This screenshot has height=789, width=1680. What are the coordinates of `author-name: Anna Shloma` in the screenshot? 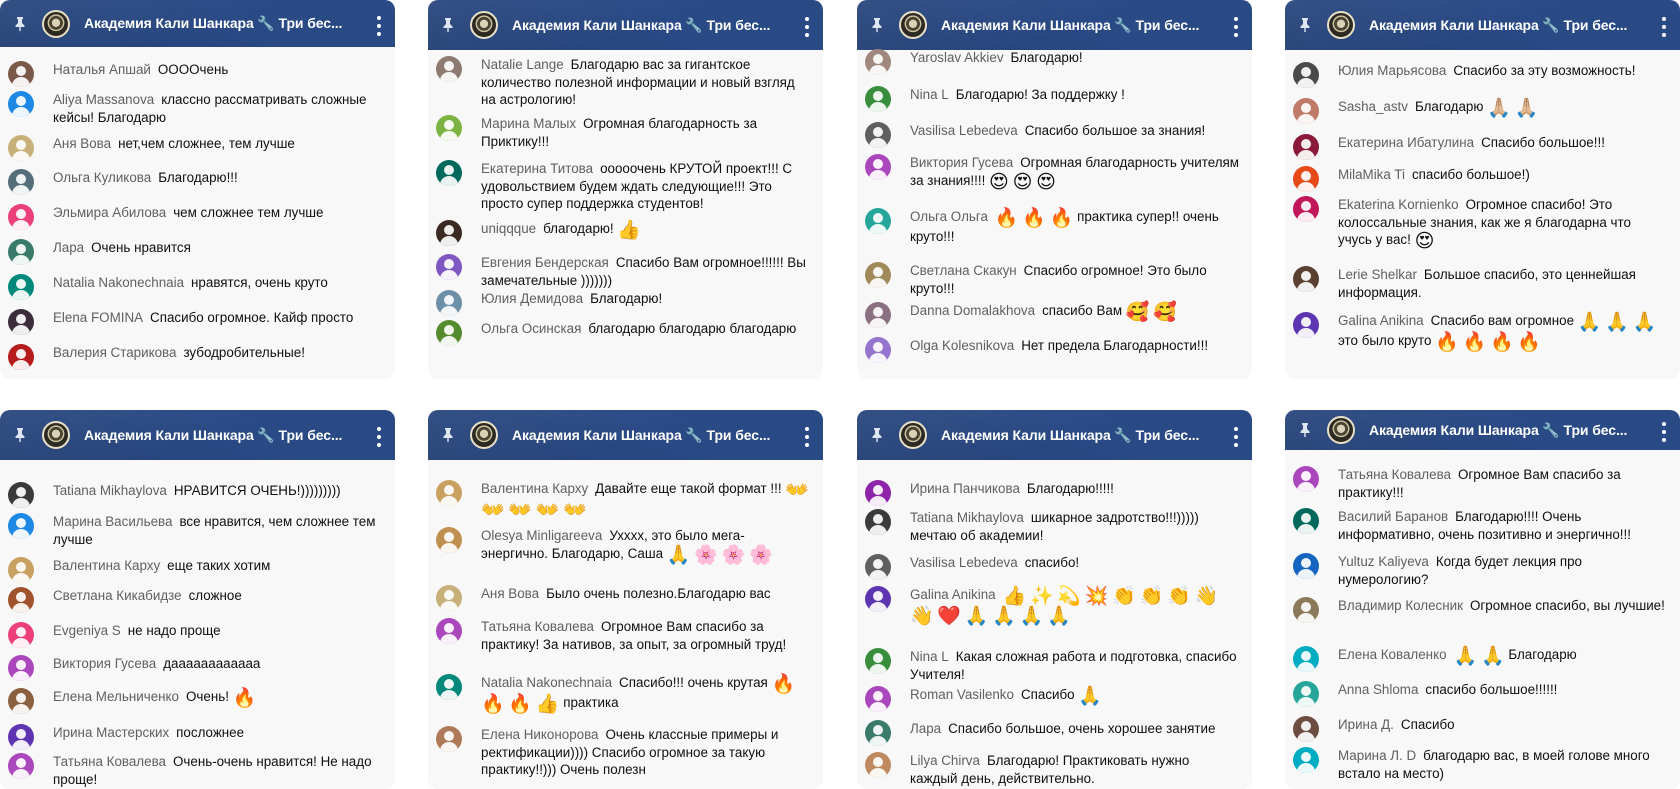 It's located at (1378, 689).